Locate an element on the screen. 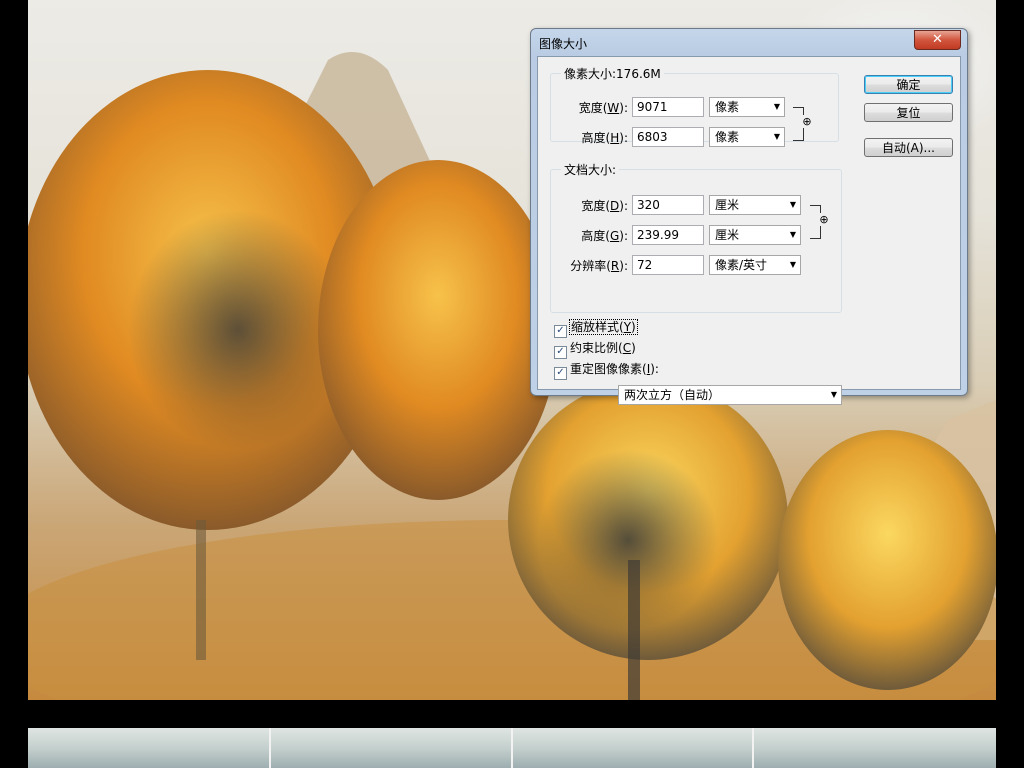  thumbnail-strip is located at coordinates (512, 748).